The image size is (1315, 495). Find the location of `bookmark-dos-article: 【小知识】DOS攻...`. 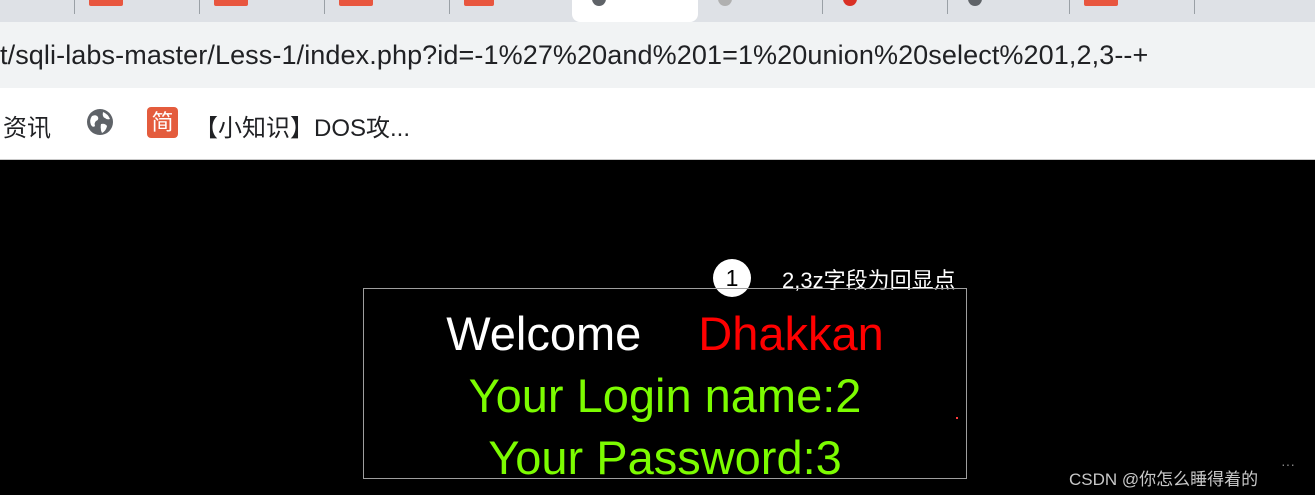

bookmark-dos-article: 【小知识】DOS攻... is located at coordinates (302, 125).